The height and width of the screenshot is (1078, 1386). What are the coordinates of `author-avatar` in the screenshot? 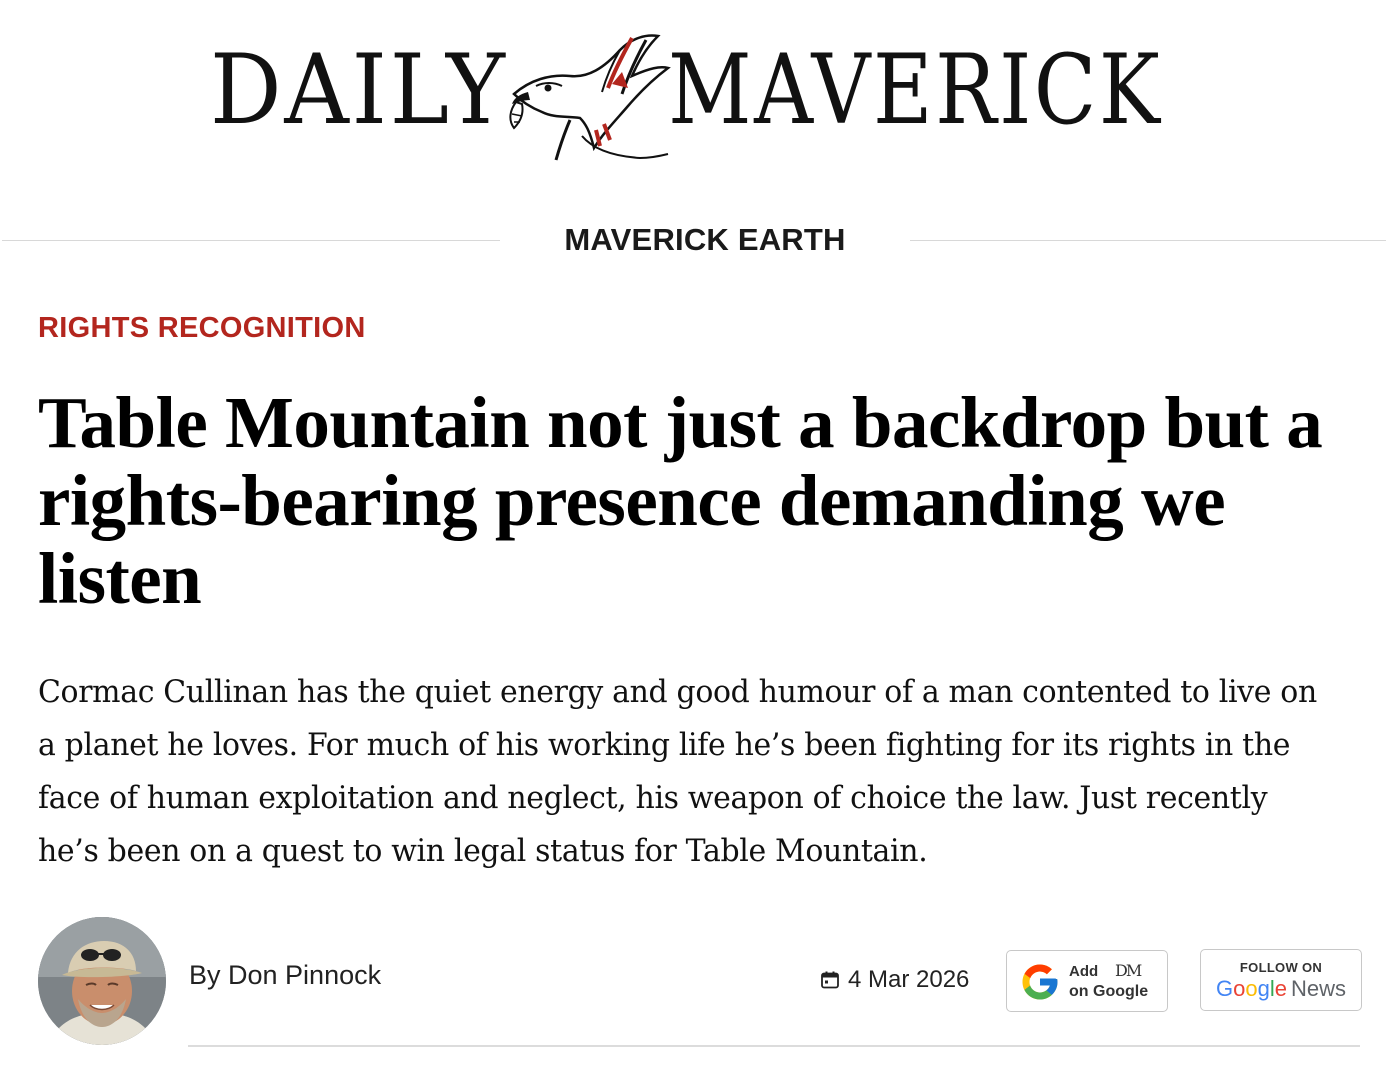 It's located at (102, 981).